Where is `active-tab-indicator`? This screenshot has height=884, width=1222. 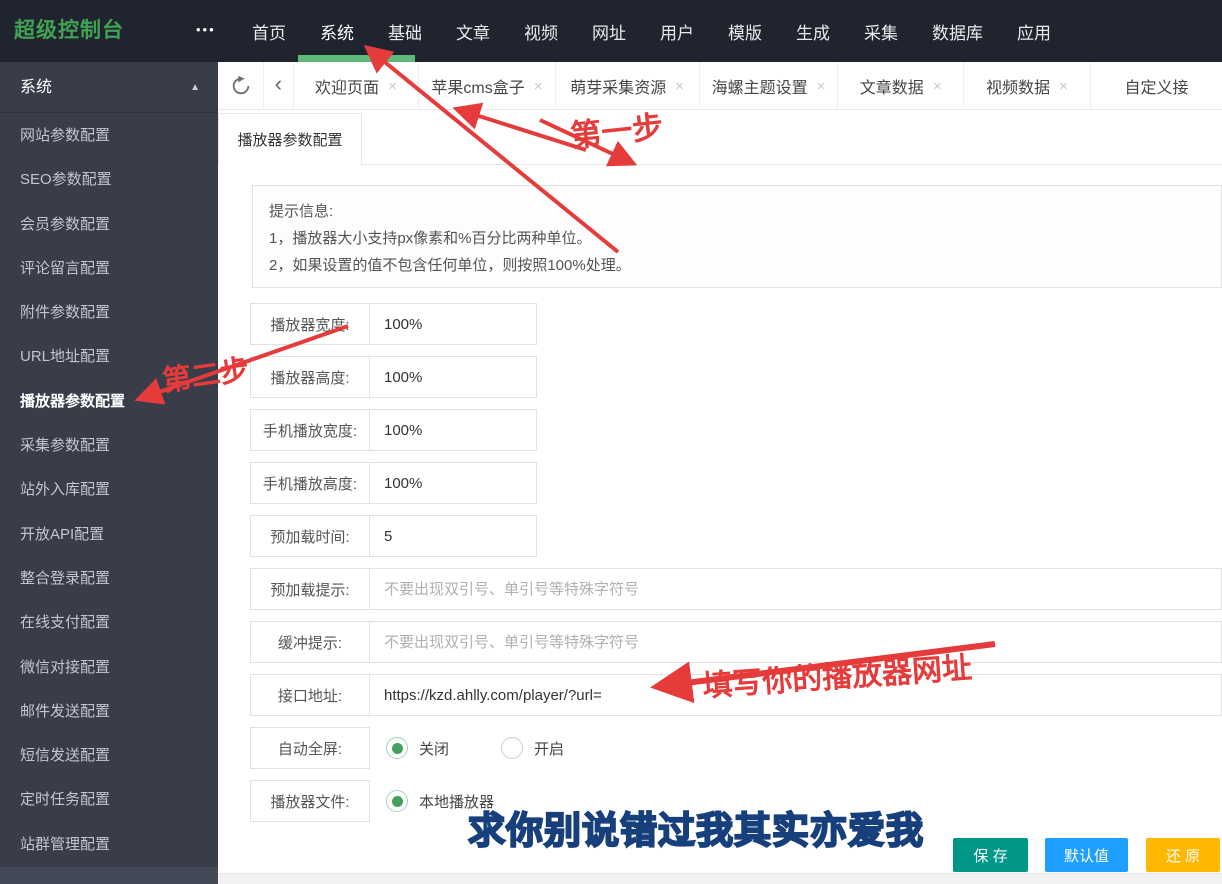
active-tab-indicator is located at coordinates (356, 58).